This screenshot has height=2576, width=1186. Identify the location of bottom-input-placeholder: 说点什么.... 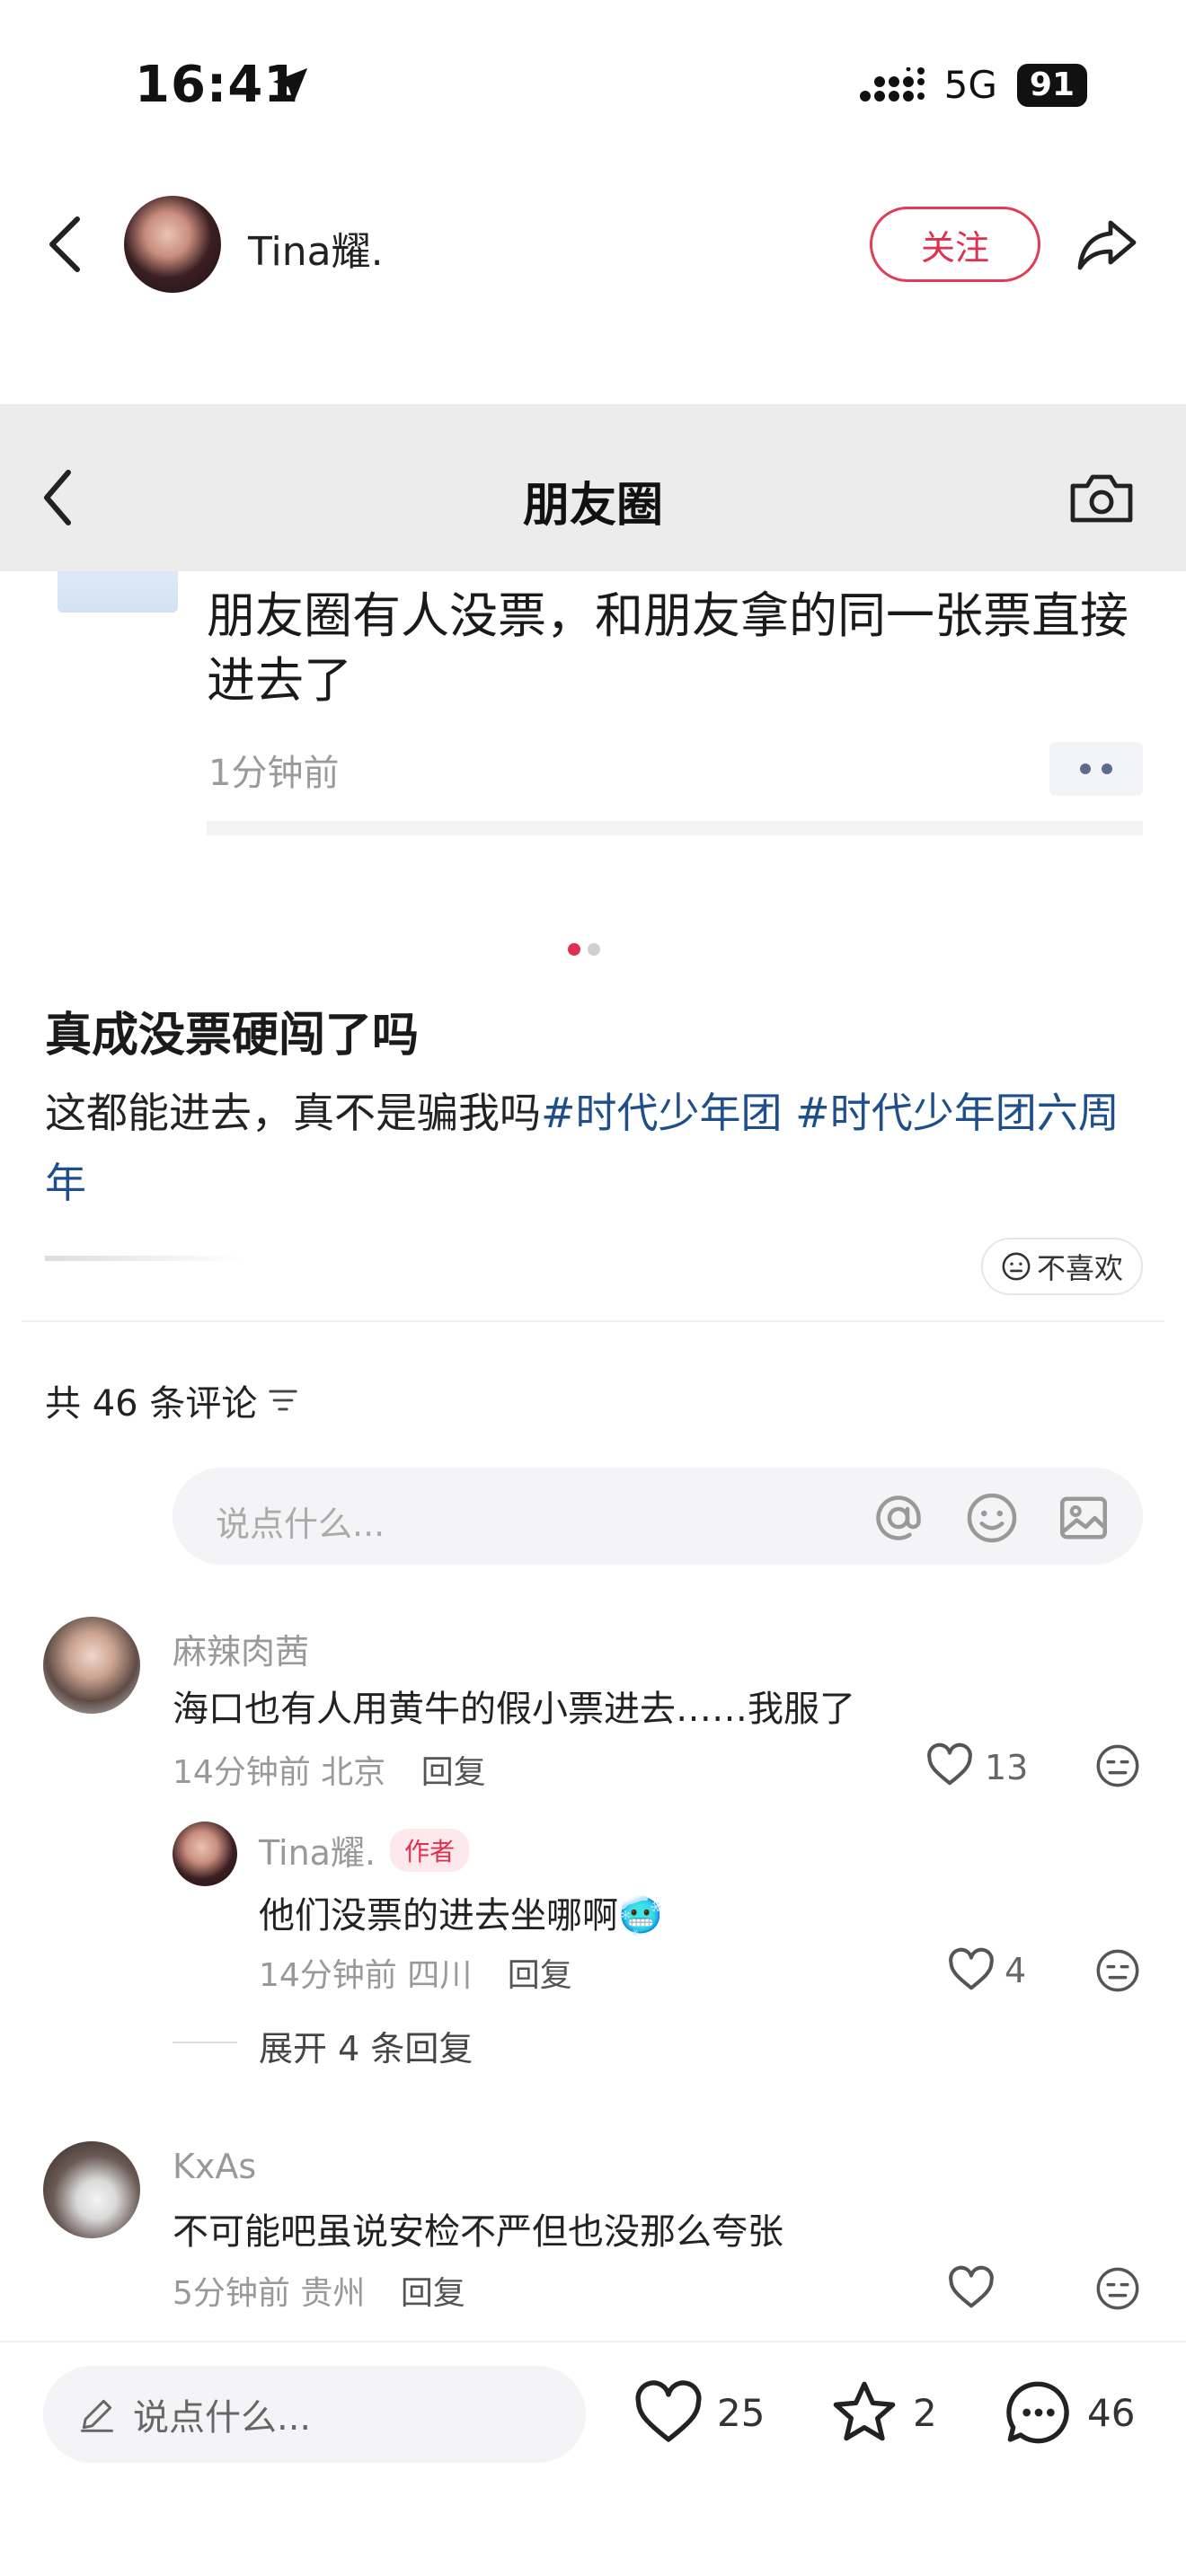
(222, 2418).